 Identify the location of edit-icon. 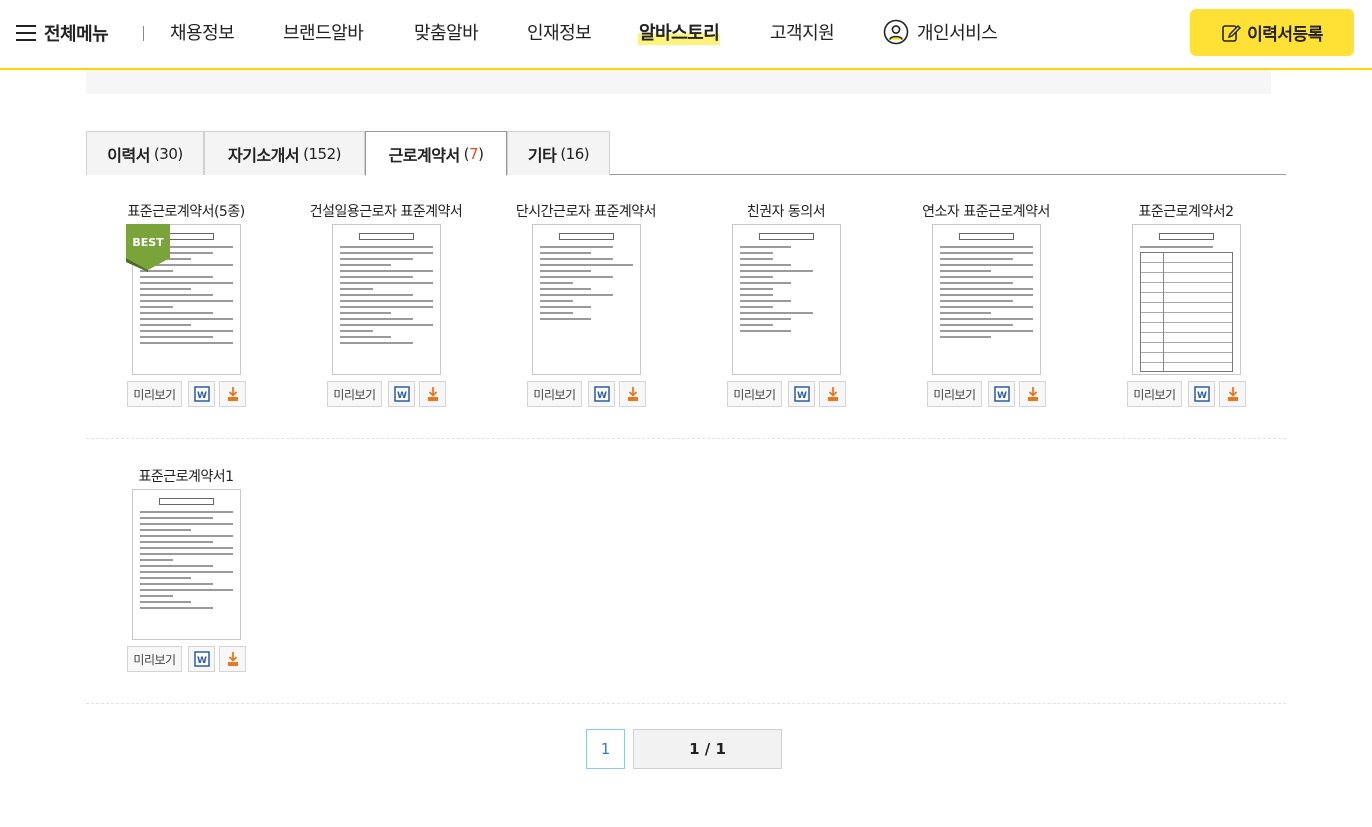
(1232, 33).